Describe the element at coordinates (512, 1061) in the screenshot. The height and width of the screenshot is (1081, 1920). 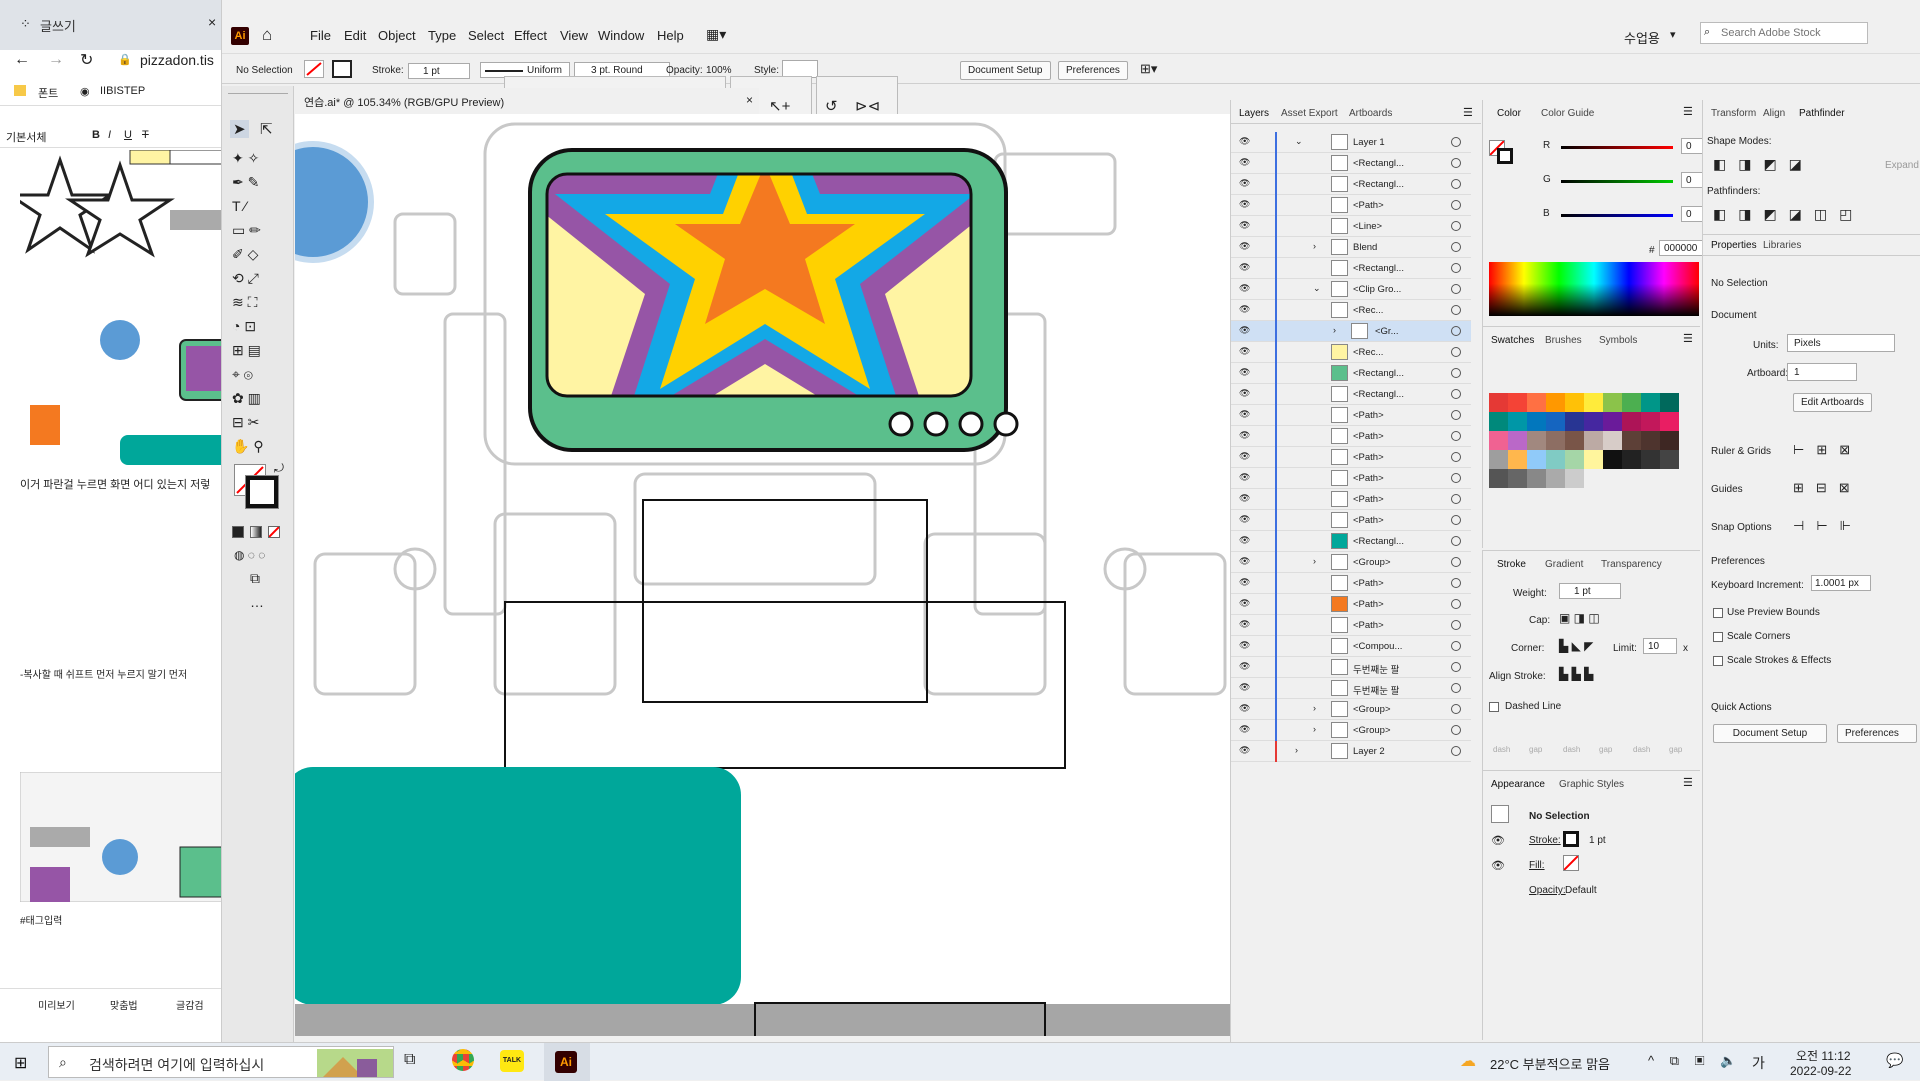
I see `kakaotalk-icon: TALK` at that location.